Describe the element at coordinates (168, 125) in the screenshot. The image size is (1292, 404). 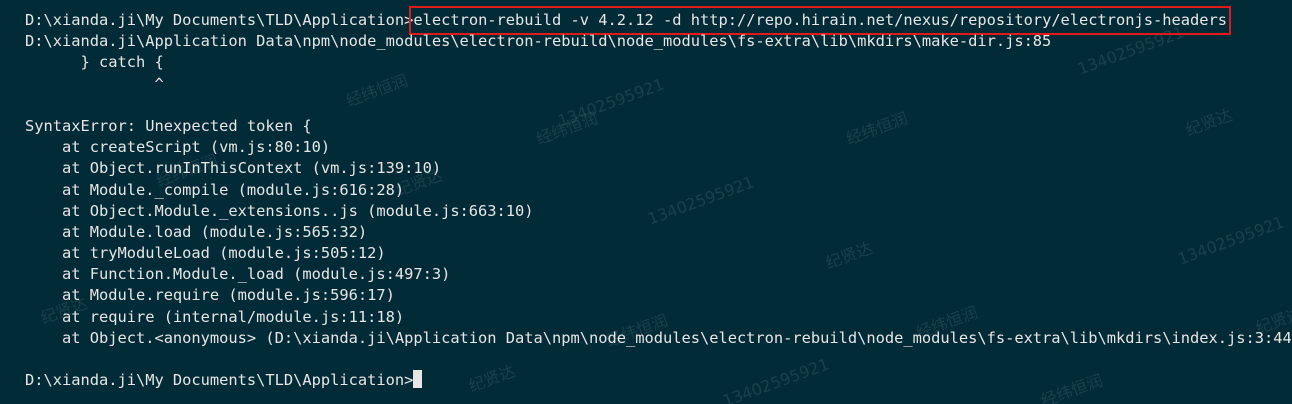
I see `error-message: SyntaxError: Unexpected token {` at that location.